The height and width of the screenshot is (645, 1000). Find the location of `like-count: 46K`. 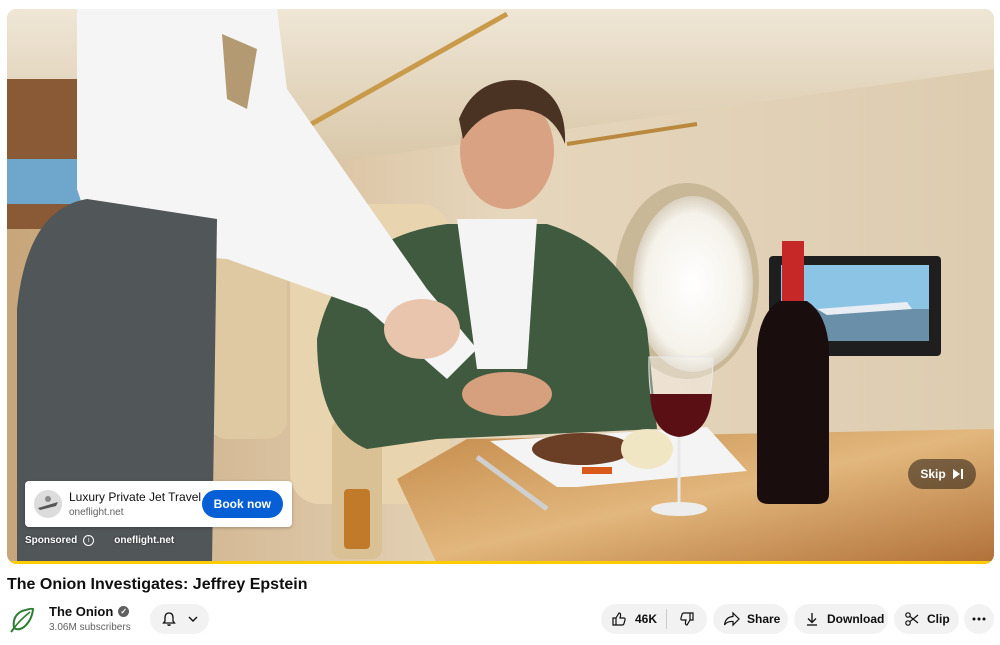

like-count: 46K is located at coordinates (646, 619).